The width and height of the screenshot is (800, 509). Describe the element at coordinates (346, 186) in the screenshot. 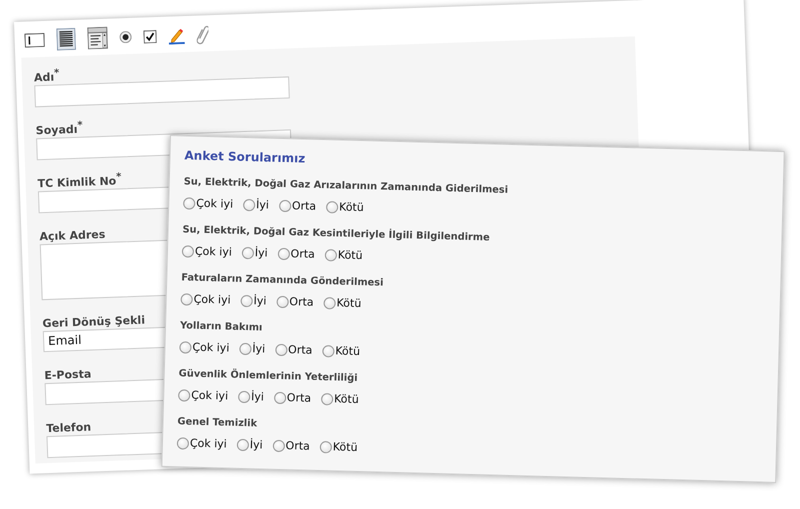

I see `question-text: Su, Elektrik, Doğal Gaz Arızalarının Zamanında Giderilmesi` at that location.